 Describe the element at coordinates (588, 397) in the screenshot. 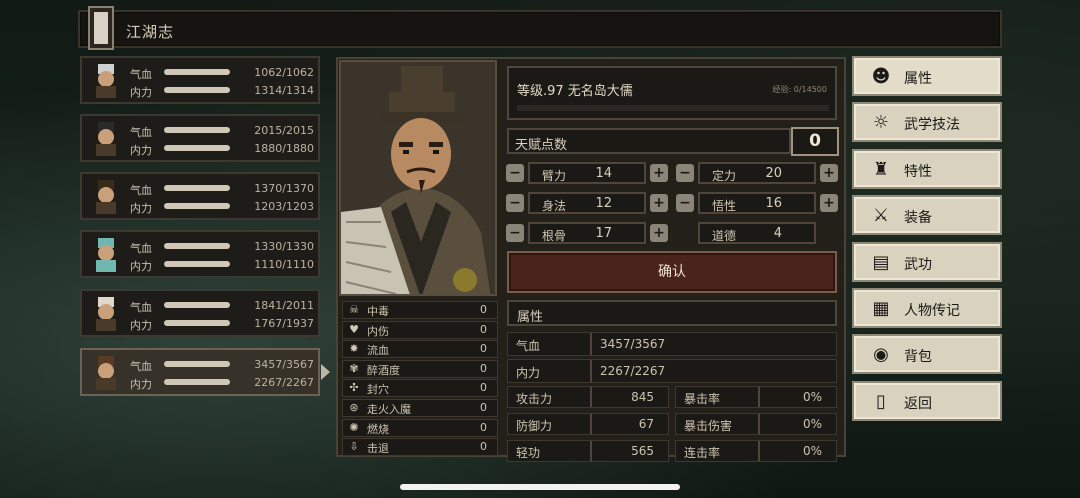

I see `combat-stat-row: 攻击力 845` at that location.